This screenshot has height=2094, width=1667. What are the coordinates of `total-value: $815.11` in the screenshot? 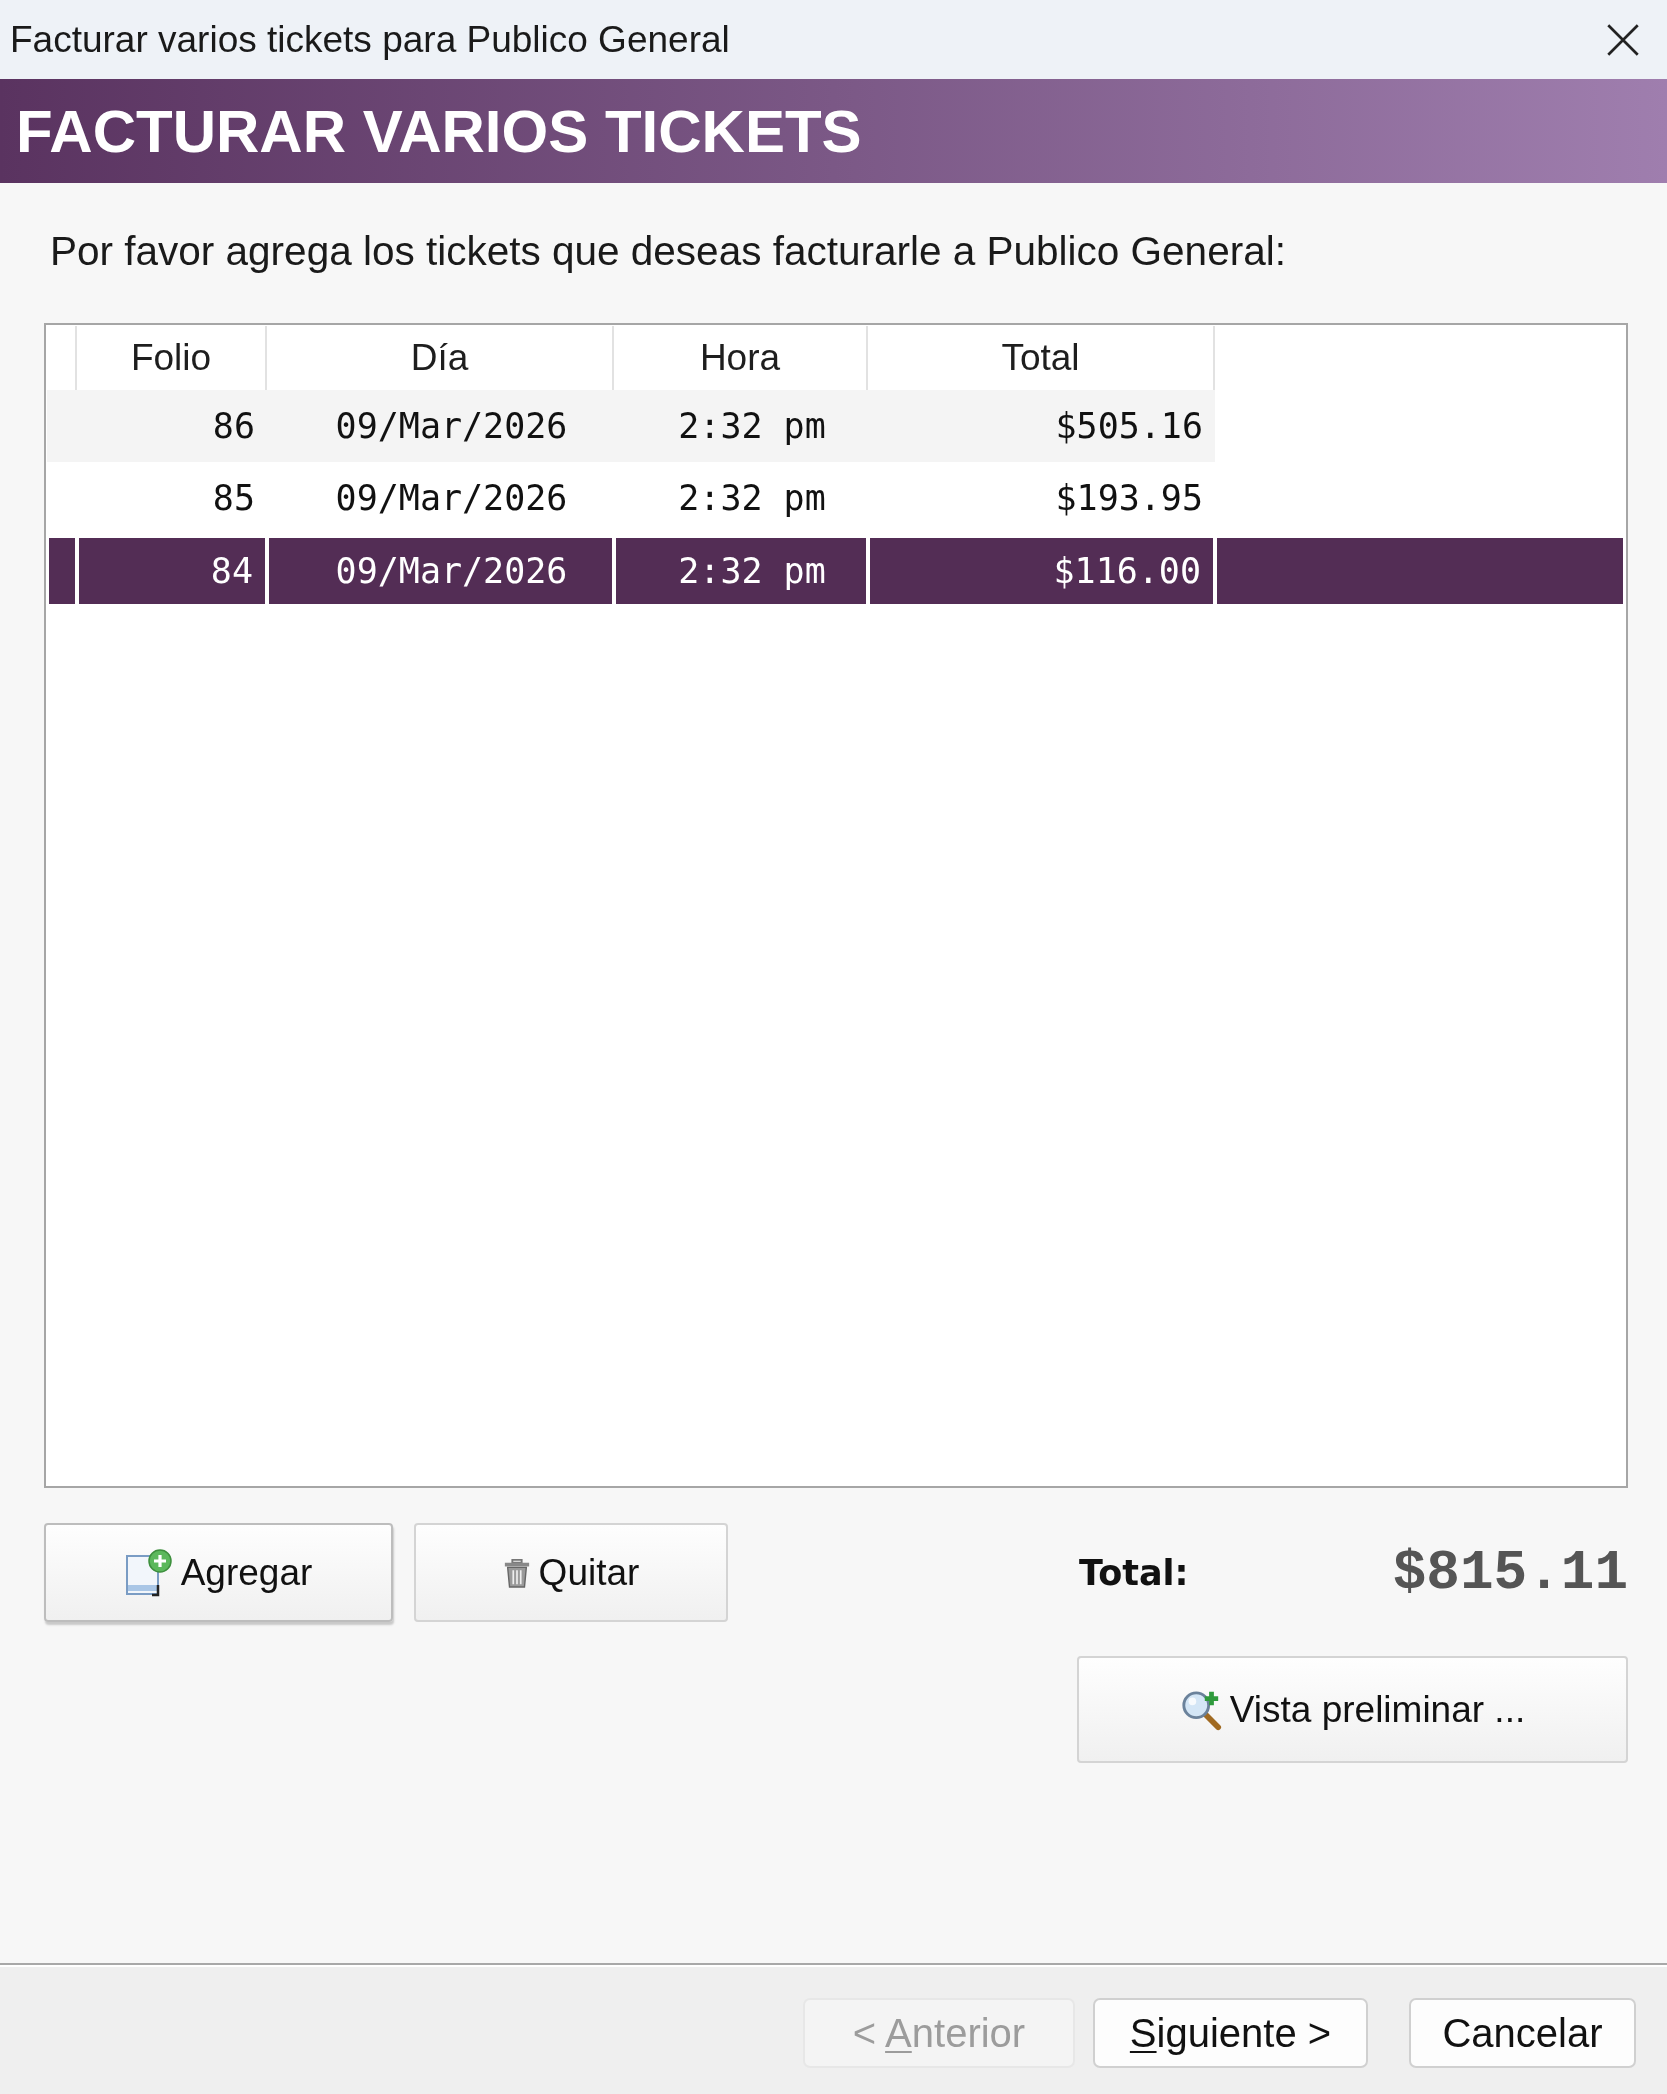 It's located at (1510, 1572).